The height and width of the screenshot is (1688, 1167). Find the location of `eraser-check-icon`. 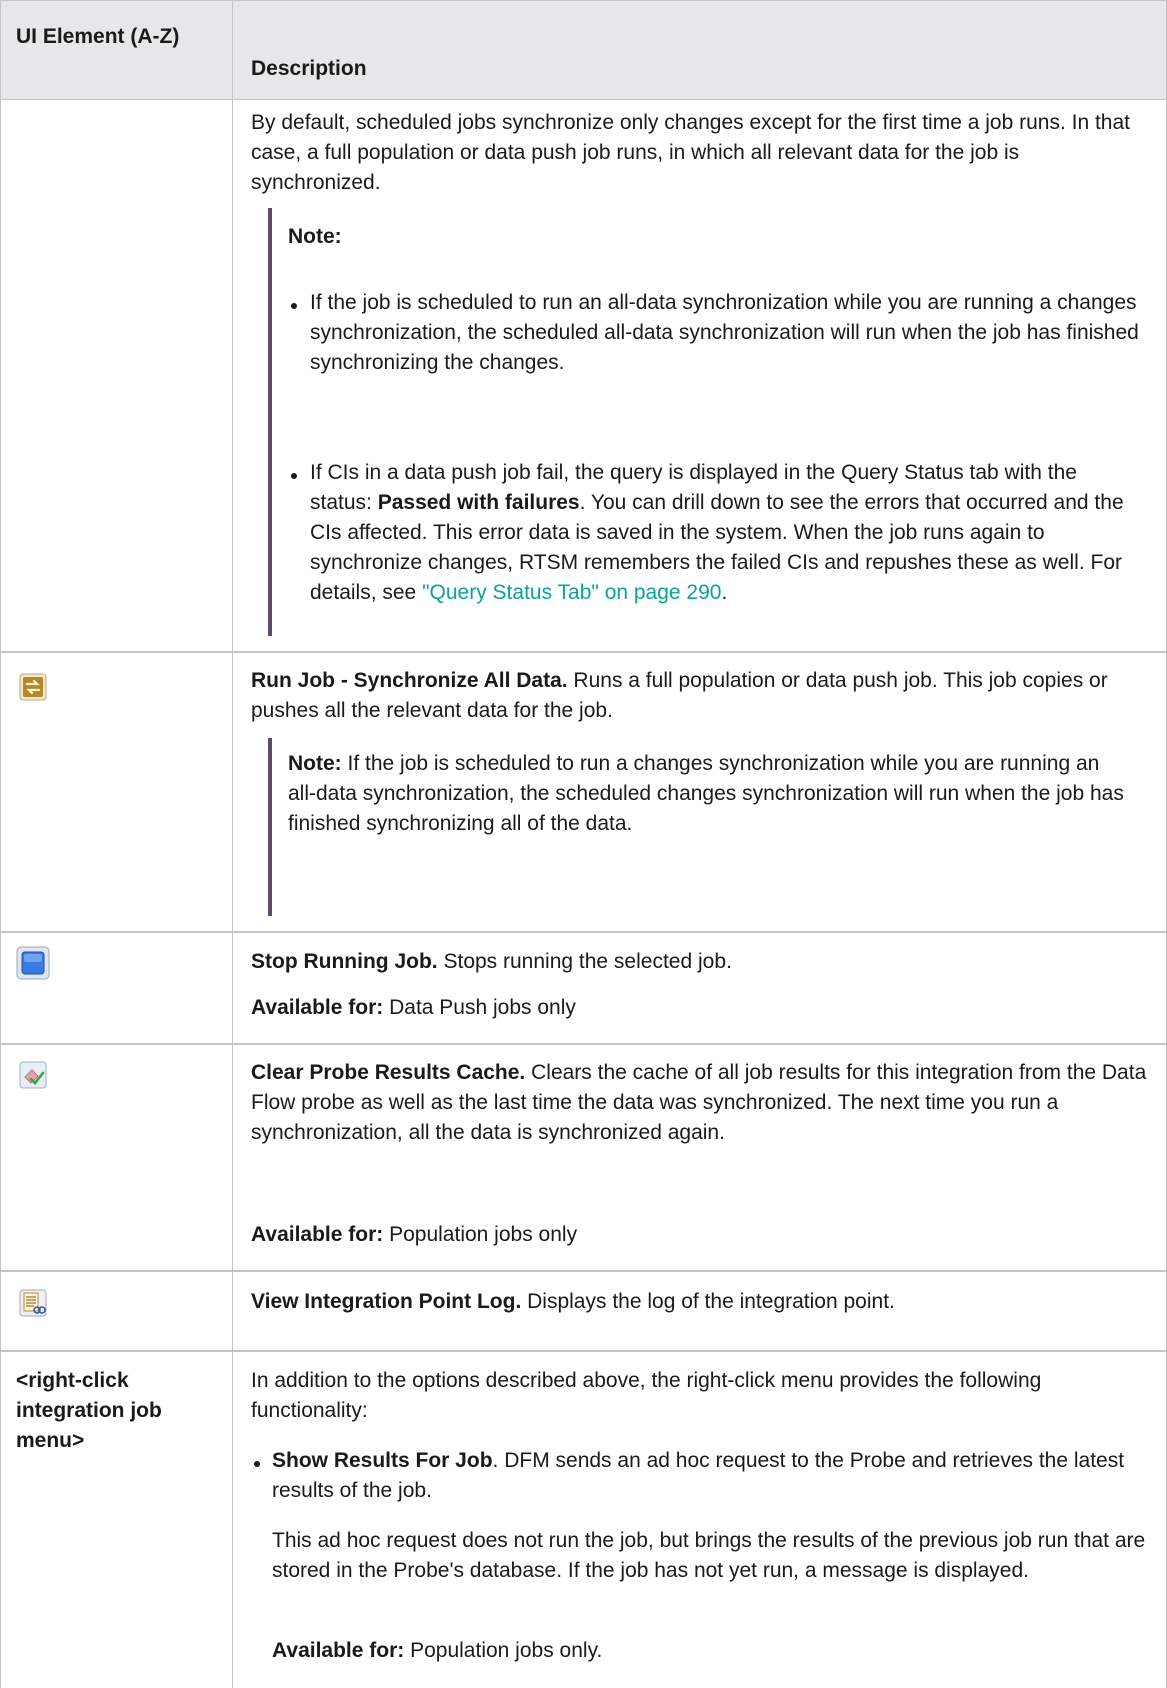

eraser-check-icon is located at coordinates (33, 1077).